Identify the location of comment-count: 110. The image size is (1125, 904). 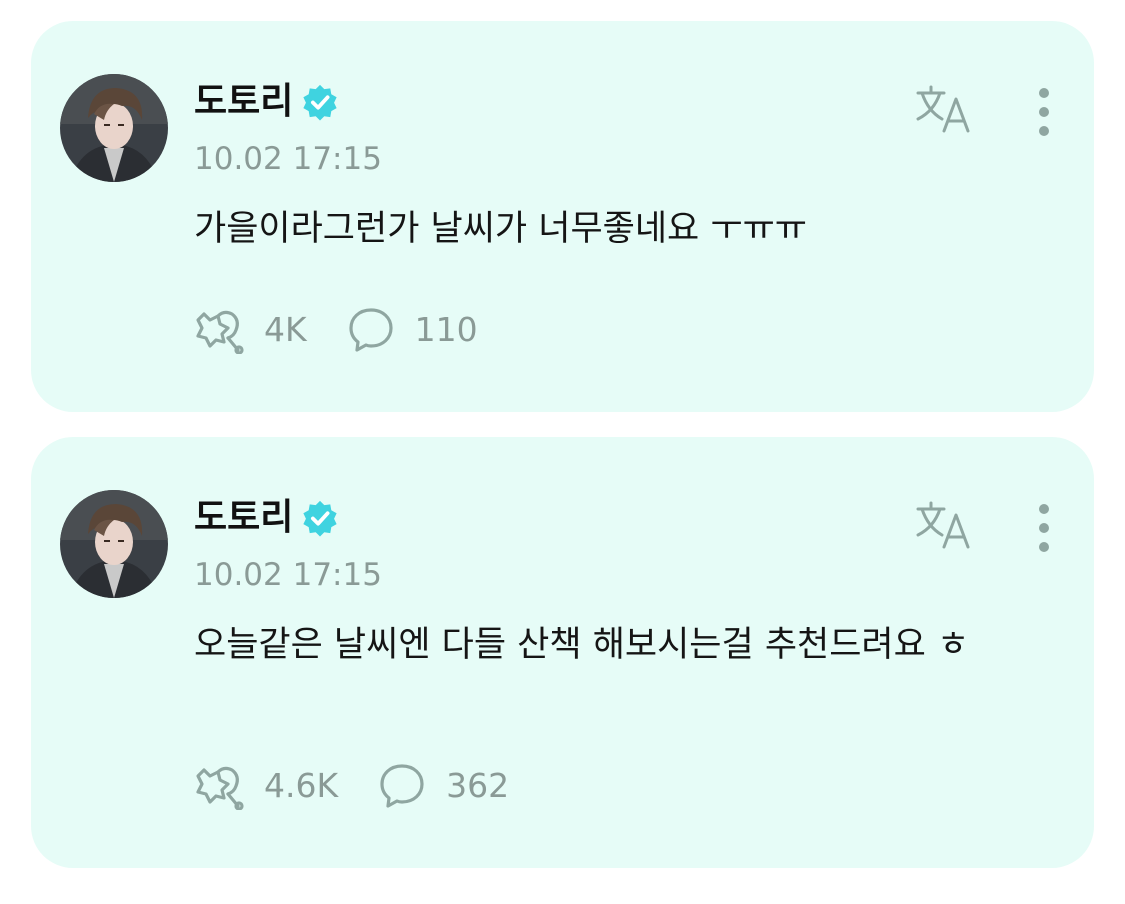
(446, 329).